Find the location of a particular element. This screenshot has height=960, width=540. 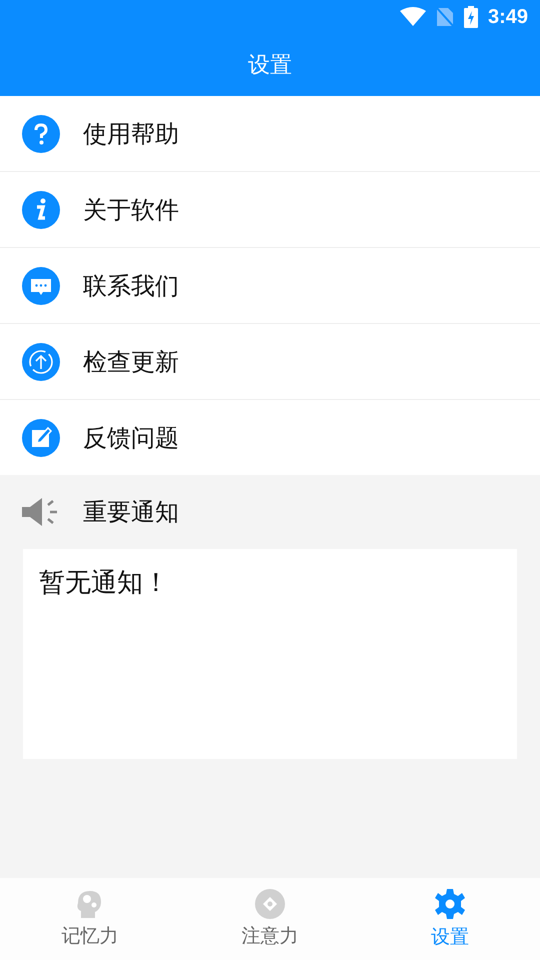

menu-label: 检查更新 is located at coordinates (131, 362).